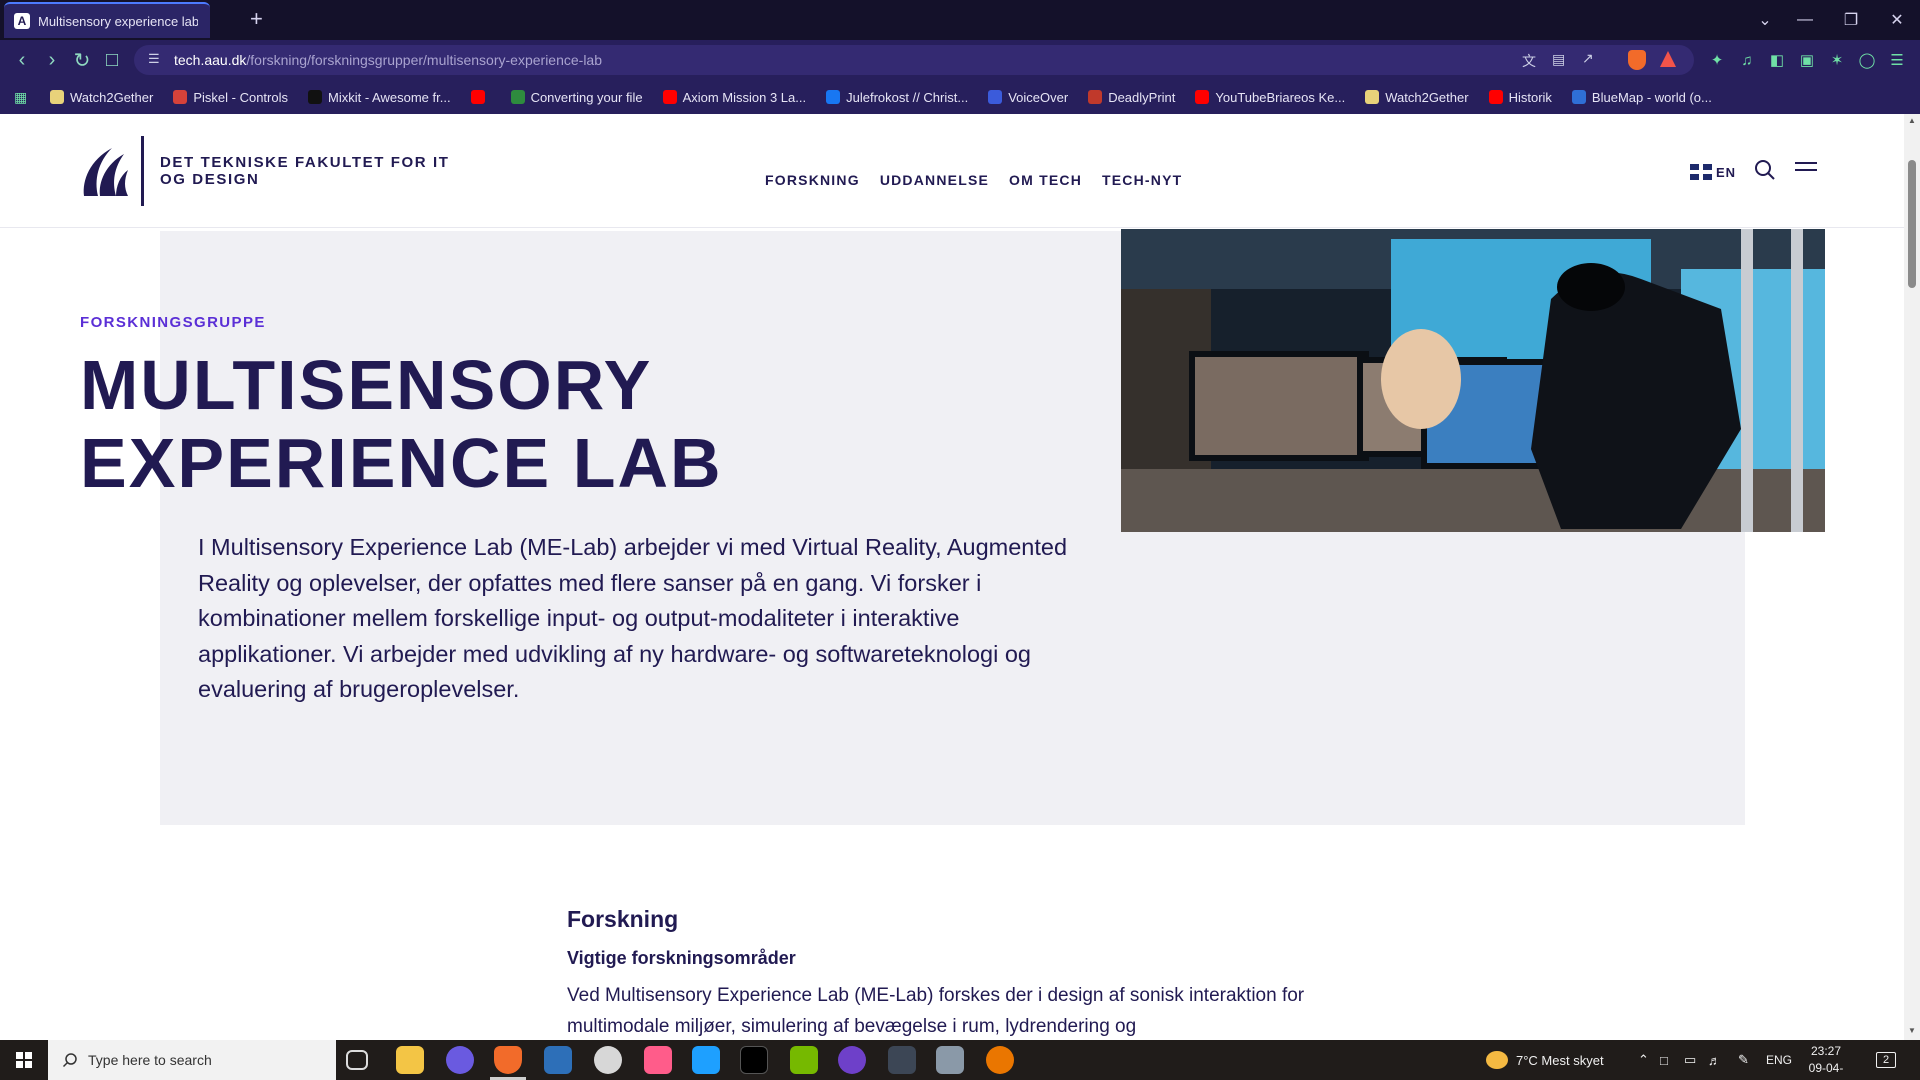 The image size is (1920, 1080). What do you see at coordinates (1897, 20) in the screenshot?
I see `close-window-button: ✕` at bounding box center [1897, 20].